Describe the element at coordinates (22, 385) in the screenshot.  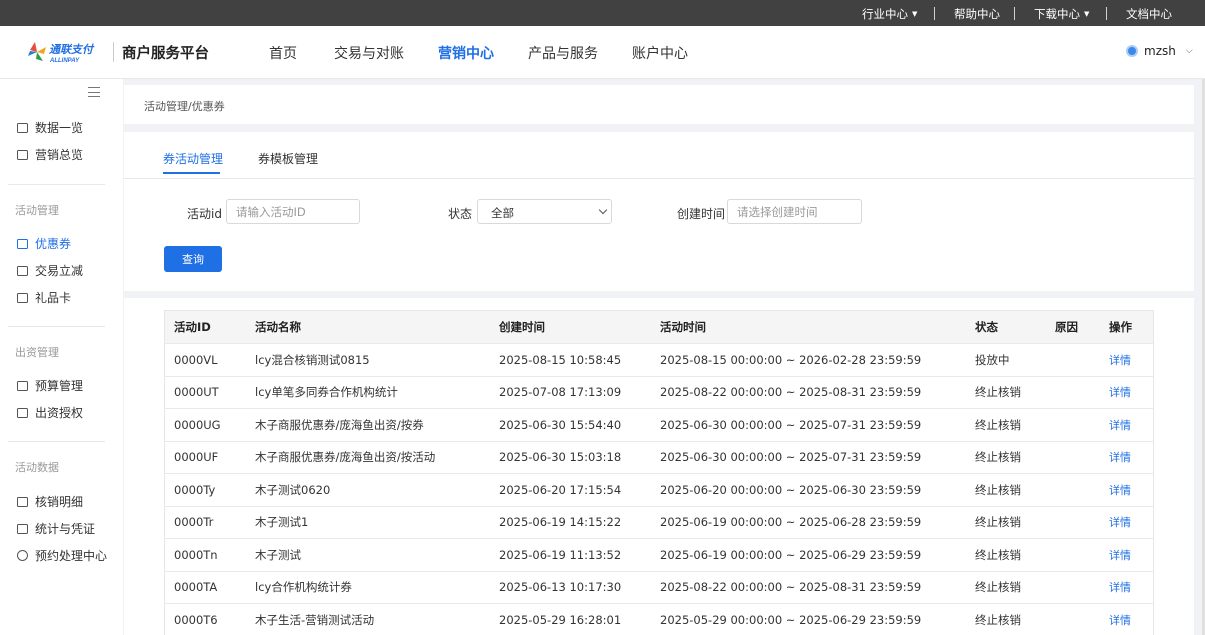
I see `budget-icon` at that location.